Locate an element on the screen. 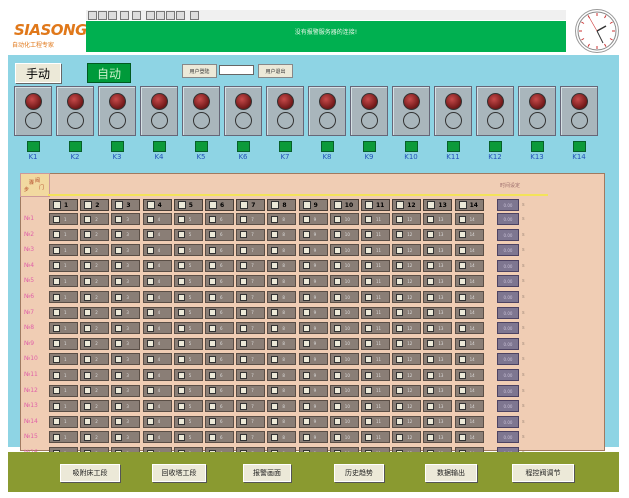 The height and width of the screenshot is (498, 629). valve-adjust-button: 程控阀调节 is located at coordinates (543, 473).